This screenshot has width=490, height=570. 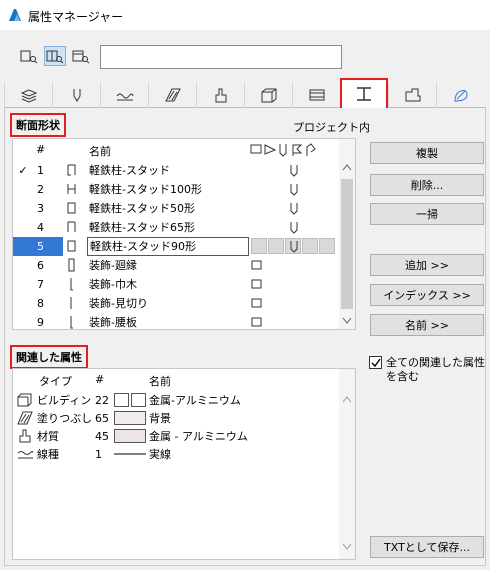 What do you see at coordinates (118, 303) in the screenshot?
I see `row-name: 装飾-見切り` at bounding box center [118, 303].